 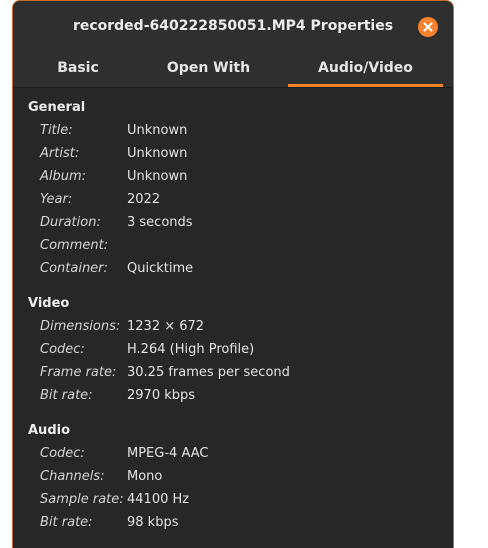 I want to click on tab-audio-video: Audio/Video, so click(x=365, y=68).